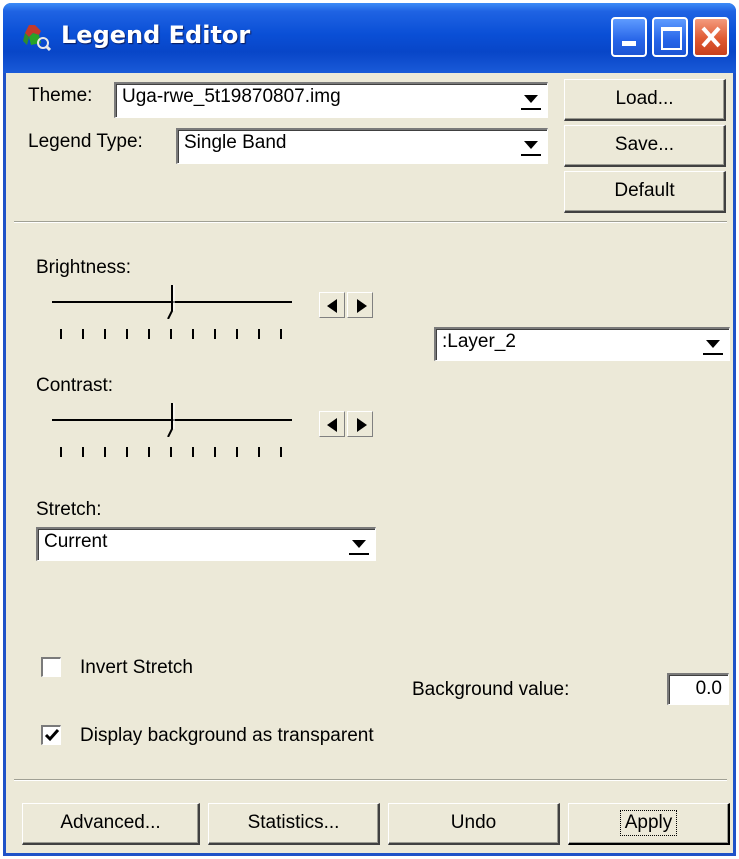  I want to click on minimize-icon, so click(629, 43).